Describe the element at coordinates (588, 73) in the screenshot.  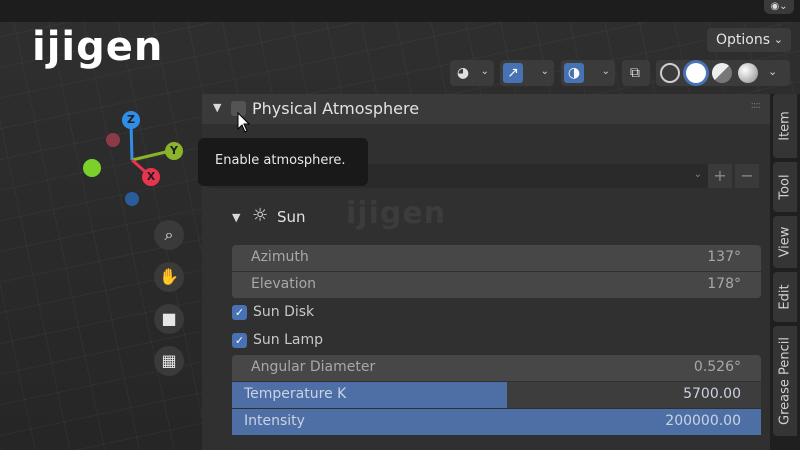
I see `overlays-toggle-button: ◑ ⌄` at that location.